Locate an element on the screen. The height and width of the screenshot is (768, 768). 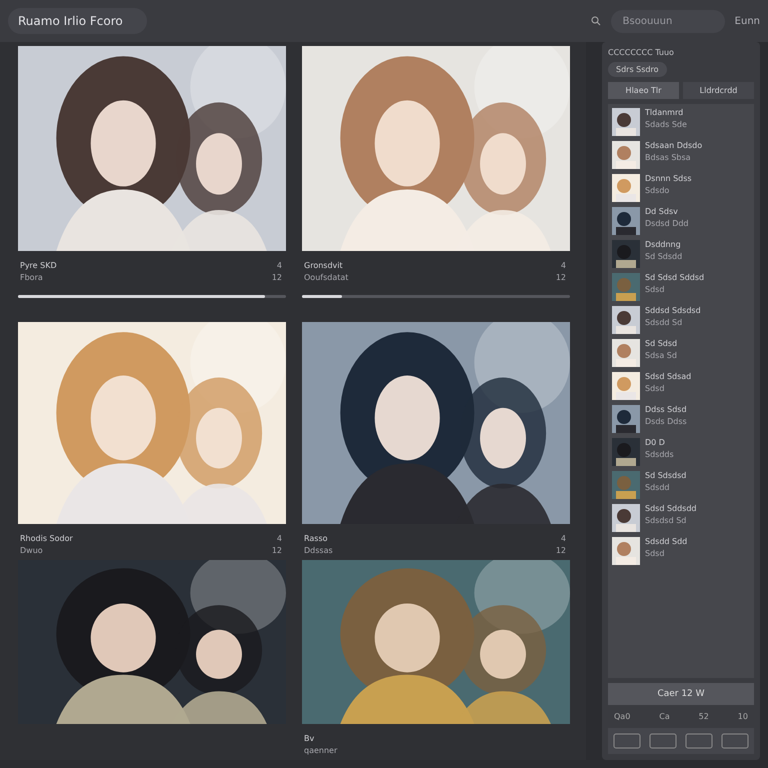
tab: Lldrdcrdd is located at coordinates (718, 90).